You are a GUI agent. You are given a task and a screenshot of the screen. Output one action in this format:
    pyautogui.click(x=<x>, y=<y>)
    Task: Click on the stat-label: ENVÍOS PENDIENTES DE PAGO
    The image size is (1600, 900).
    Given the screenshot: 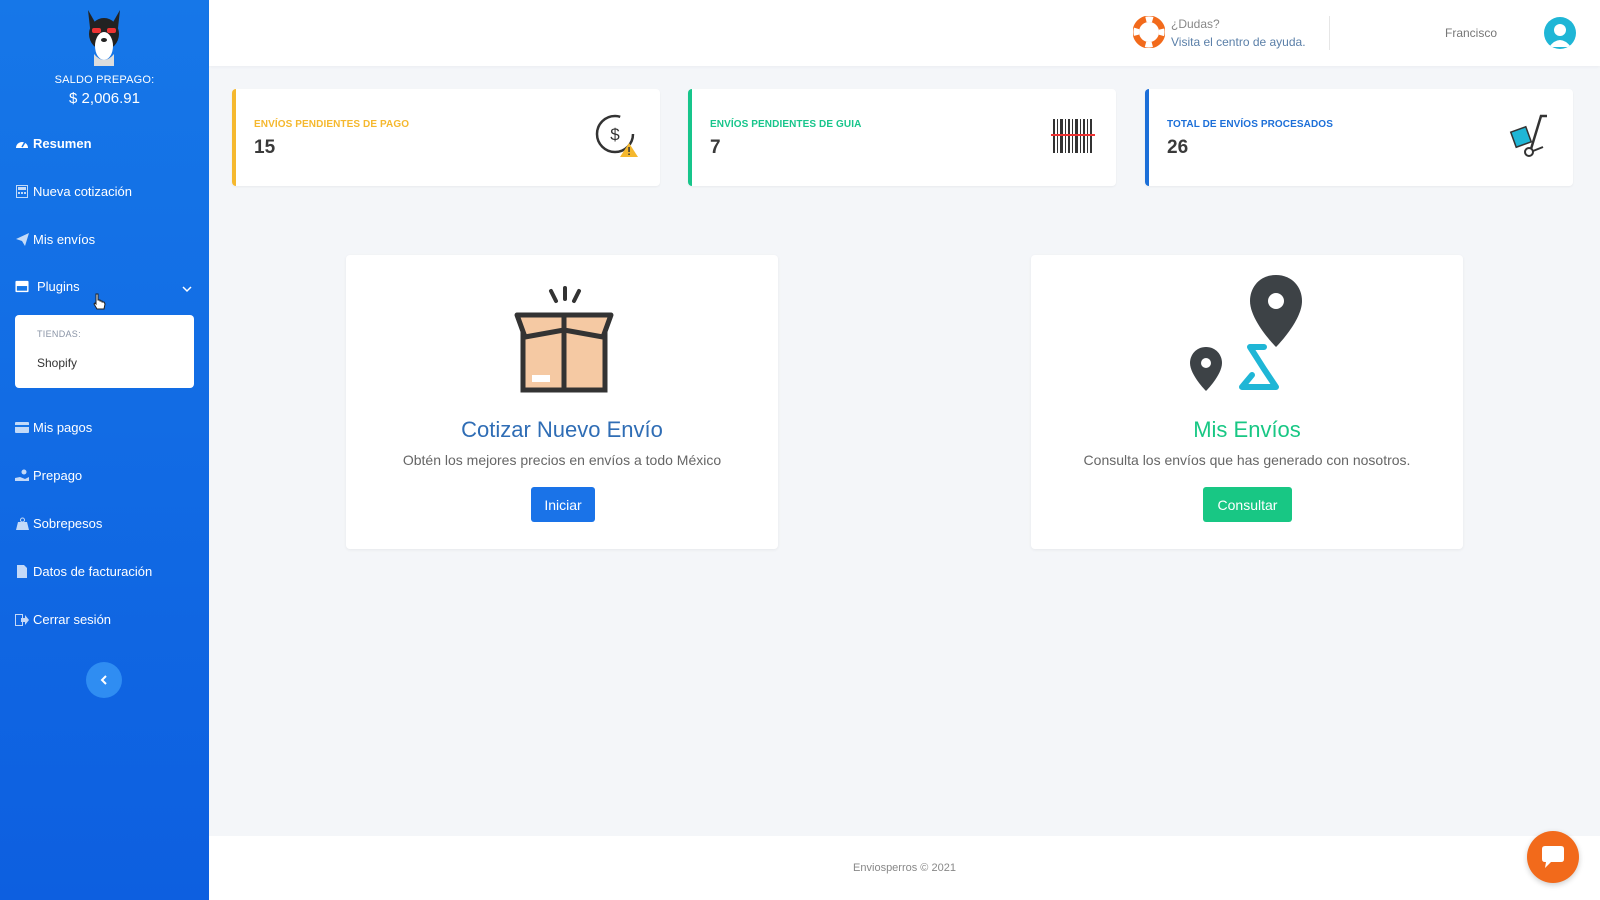 What is the action you would take?
    pyautogui.click(x=332, y=124)
    